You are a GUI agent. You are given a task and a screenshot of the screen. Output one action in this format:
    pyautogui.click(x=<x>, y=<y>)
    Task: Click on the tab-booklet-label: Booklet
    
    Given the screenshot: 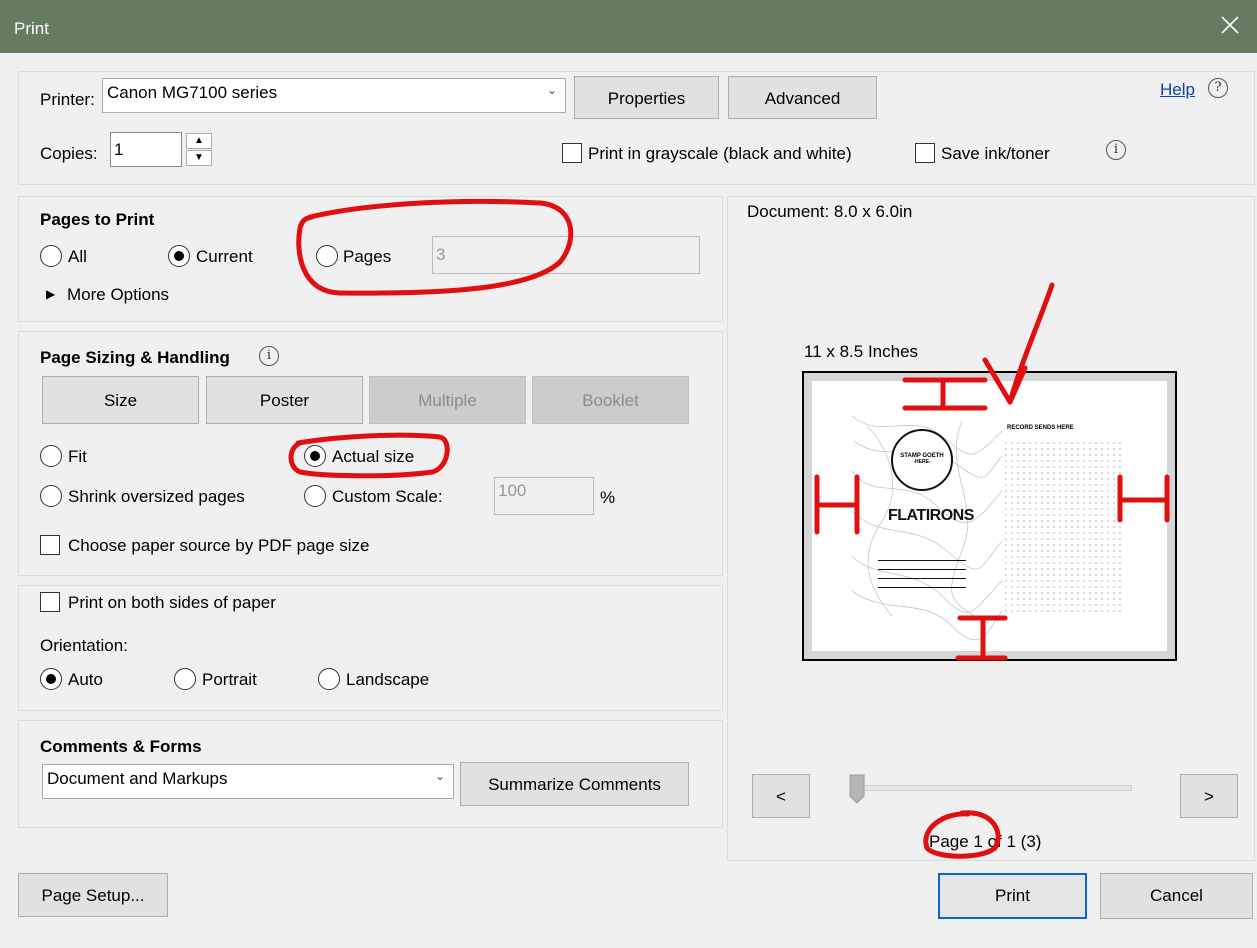 What is the action you would take?
    pyautogui.click(x=610, y=400)
    